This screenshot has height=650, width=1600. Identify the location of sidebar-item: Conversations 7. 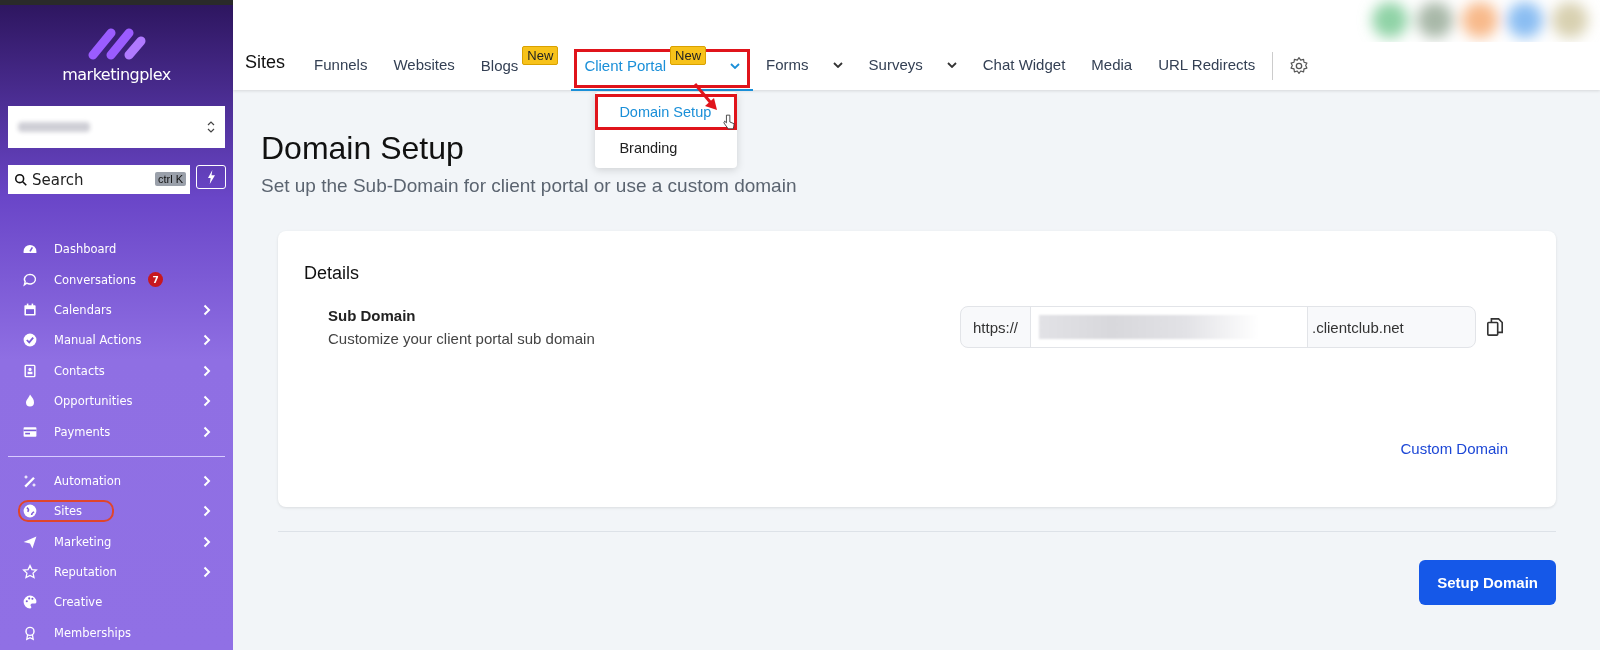
(116, 279).